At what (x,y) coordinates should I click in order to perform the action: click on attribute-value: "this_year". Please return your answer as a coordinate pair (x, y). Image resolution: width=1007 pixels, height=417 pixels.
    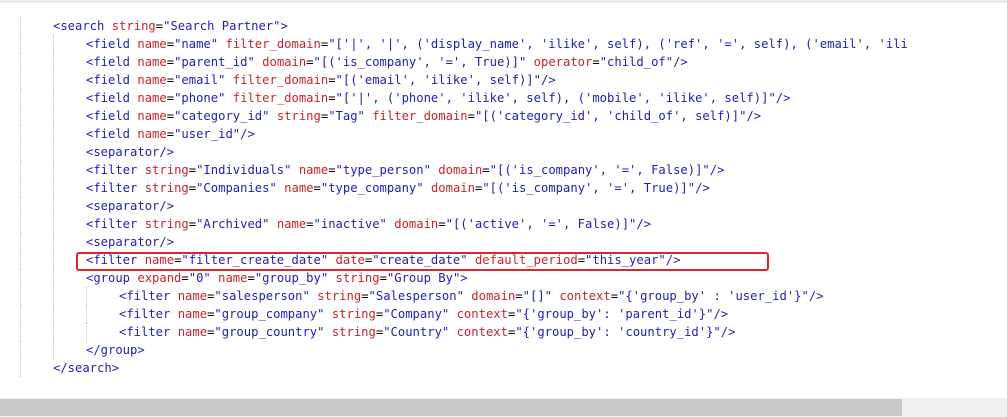
    Looking at the image, I should click on (625, 260).